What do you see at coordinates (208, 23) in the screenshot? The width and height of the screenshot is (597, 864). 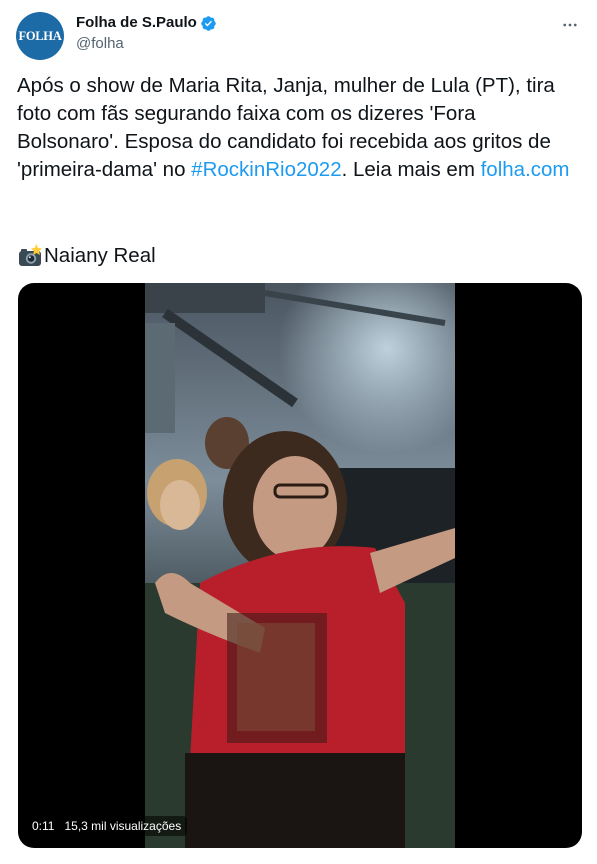 I see `verified-badge-icon` at bounding box center [208, 23].